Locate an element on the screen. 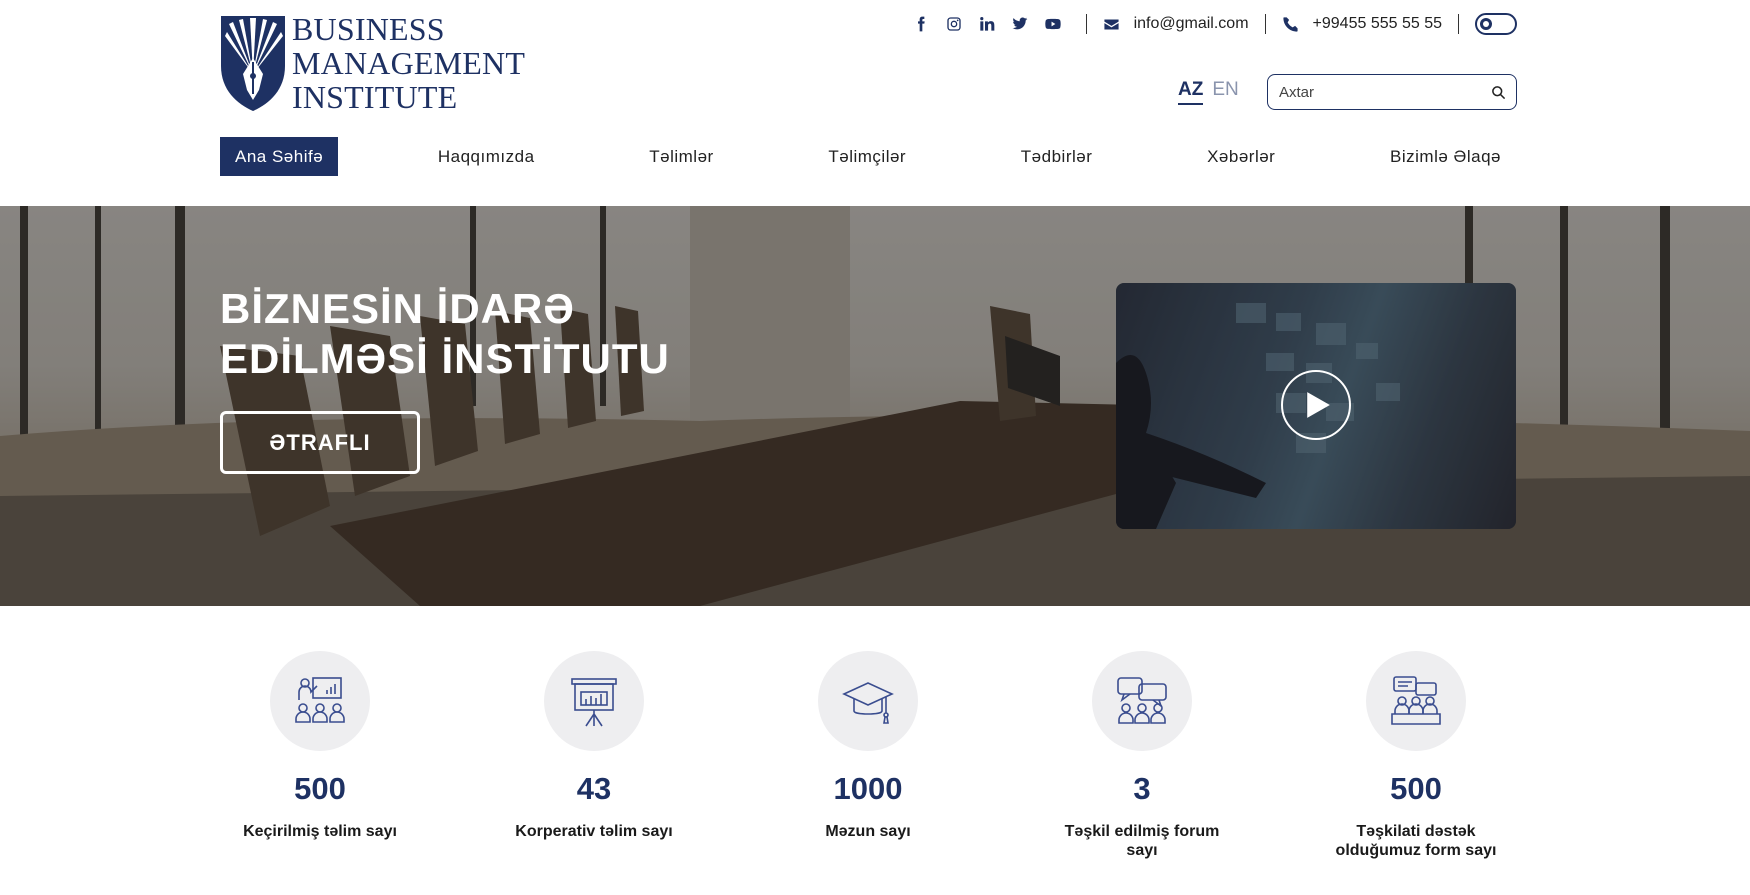 Image resolution: width=1750 pixels, height=895 pixels. top-bar: info@gmail.com +99455 555 55 55 is located at coordinates (1214, 24).